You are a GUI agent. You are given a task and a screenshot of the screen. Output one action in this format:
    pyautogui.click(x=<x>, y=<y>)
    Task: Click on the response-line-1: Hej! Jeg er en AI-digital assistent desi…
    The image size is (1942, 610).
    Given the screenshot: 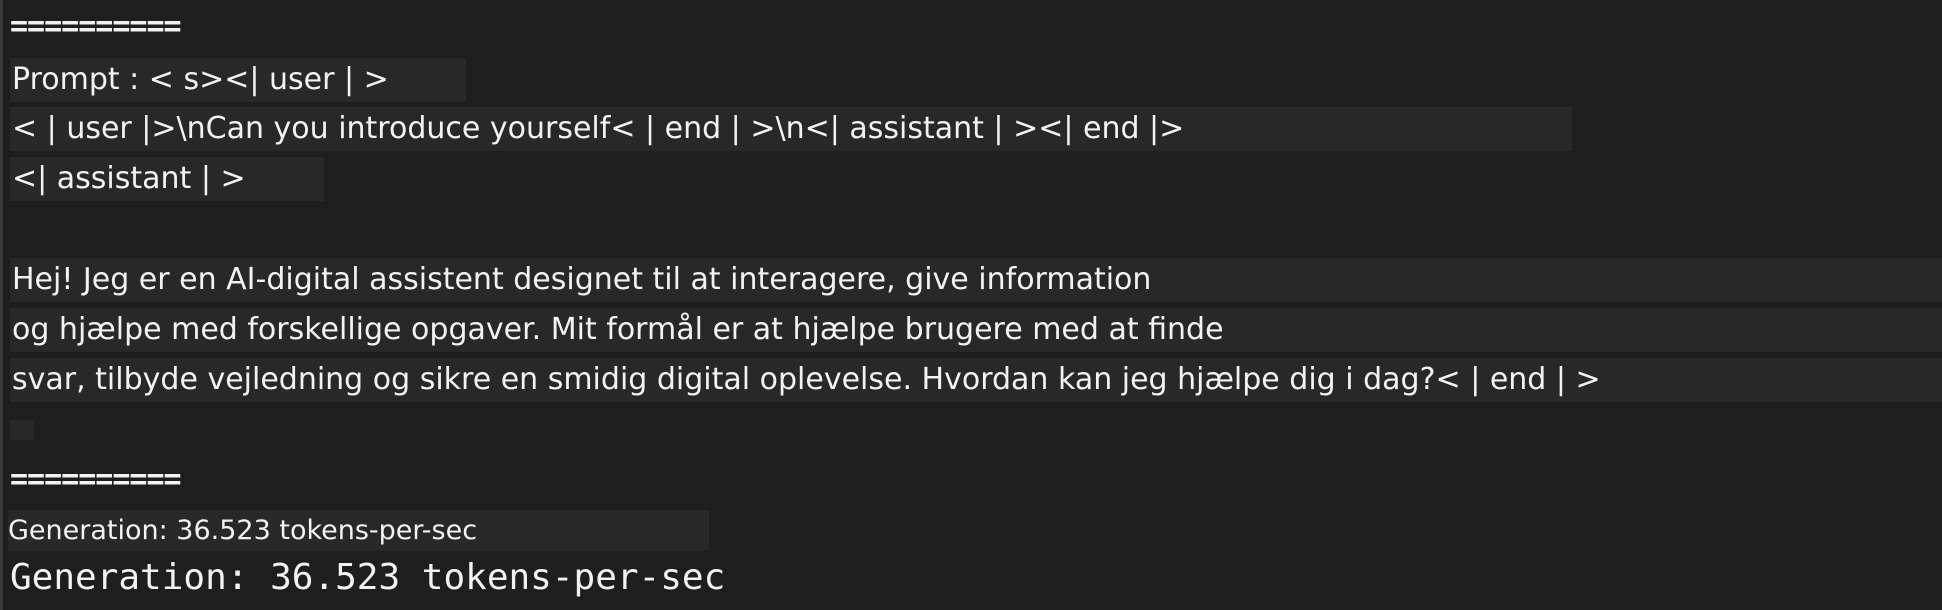 What is the action you would take?
    pyautogui.click(x=976, y=280)
    